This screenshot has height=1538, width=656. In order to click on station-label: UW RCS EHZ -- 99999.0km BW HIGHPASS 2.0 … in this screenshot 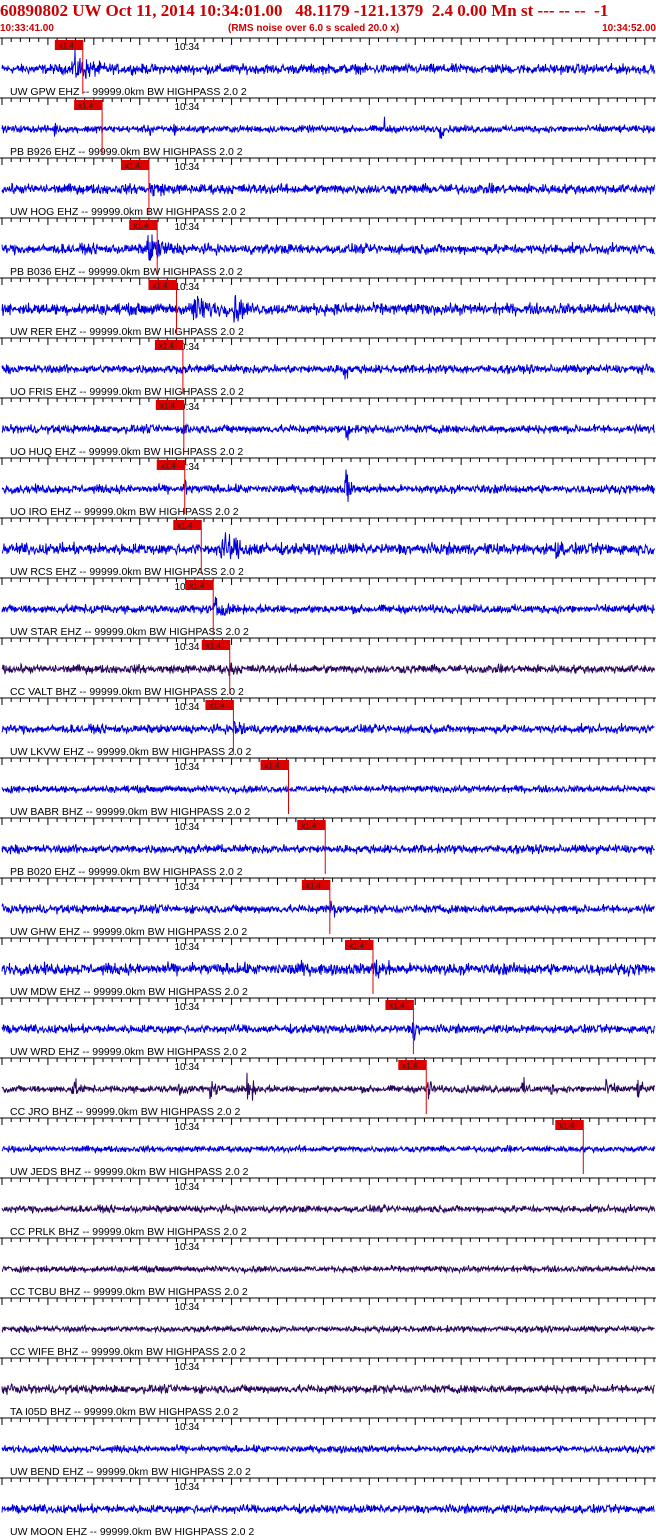, I will do `click(127, 572)`.